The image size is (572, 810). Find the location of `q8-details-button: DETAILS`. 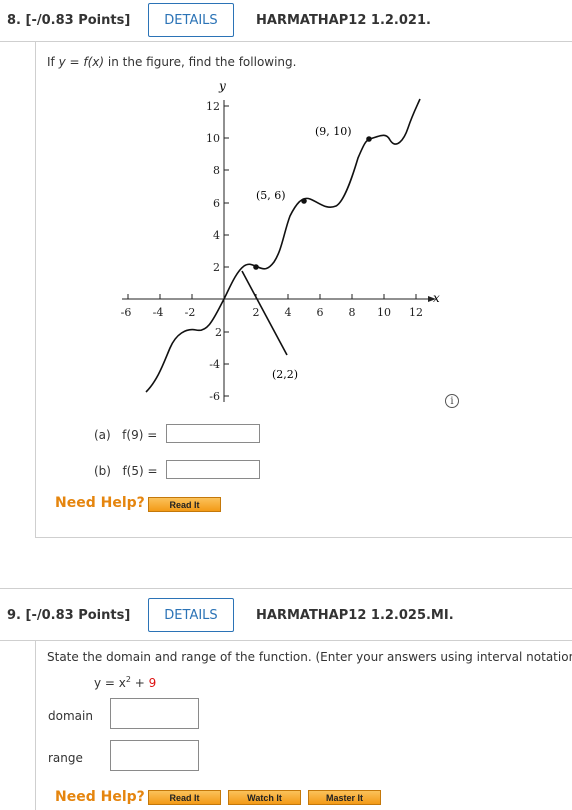

q8-details-button: DETAILS is located at coordinates (191, 20).